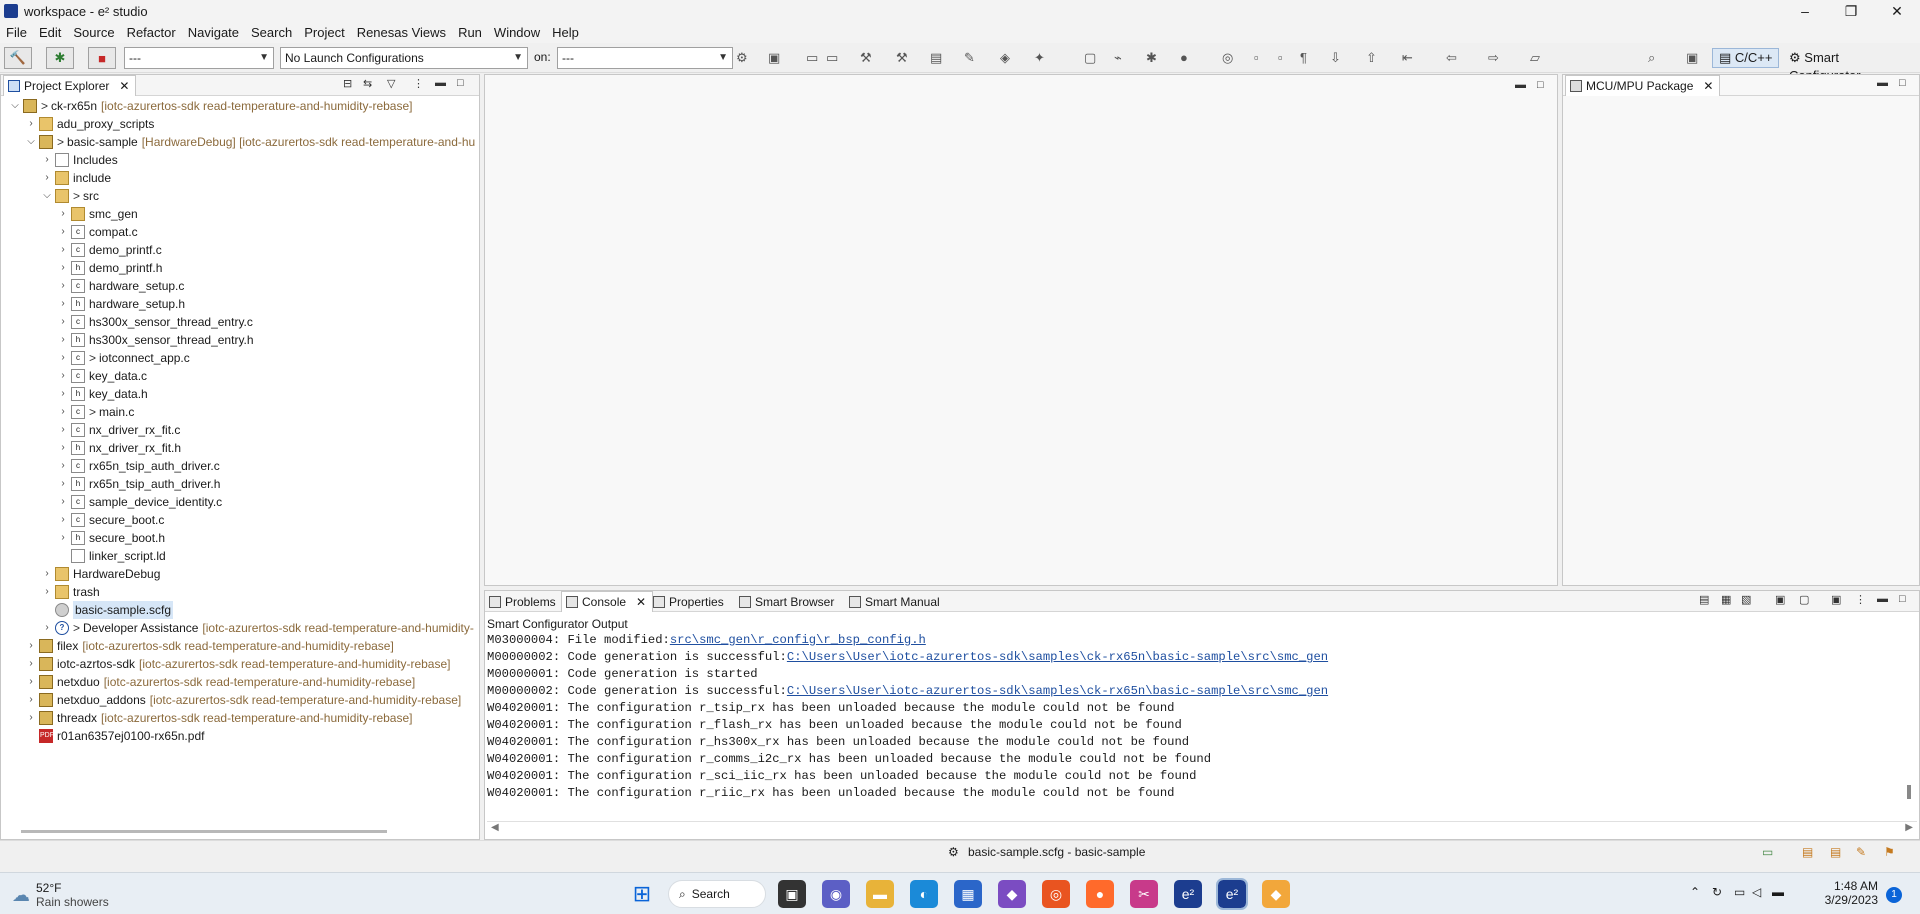 The height and width of the screenshot is (914, 1920). What do you see at coordinates (401, 32) in the screenshot?
I see `menu-renesas-views: Renesas Views` at bounding box center [401, 32].